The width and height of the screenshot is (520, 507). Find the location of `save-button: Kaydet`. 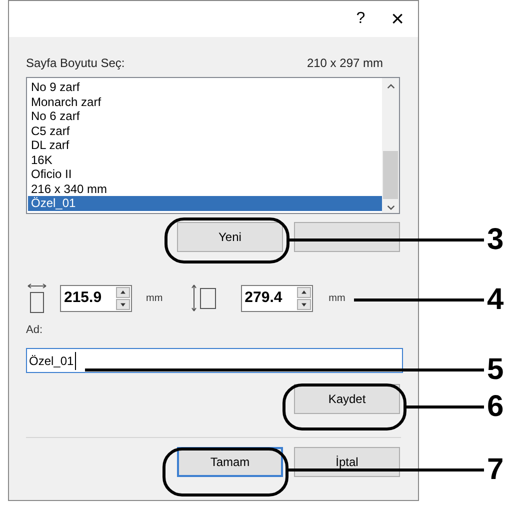

save-button: Kaydet is located at coordinates (347, 399).